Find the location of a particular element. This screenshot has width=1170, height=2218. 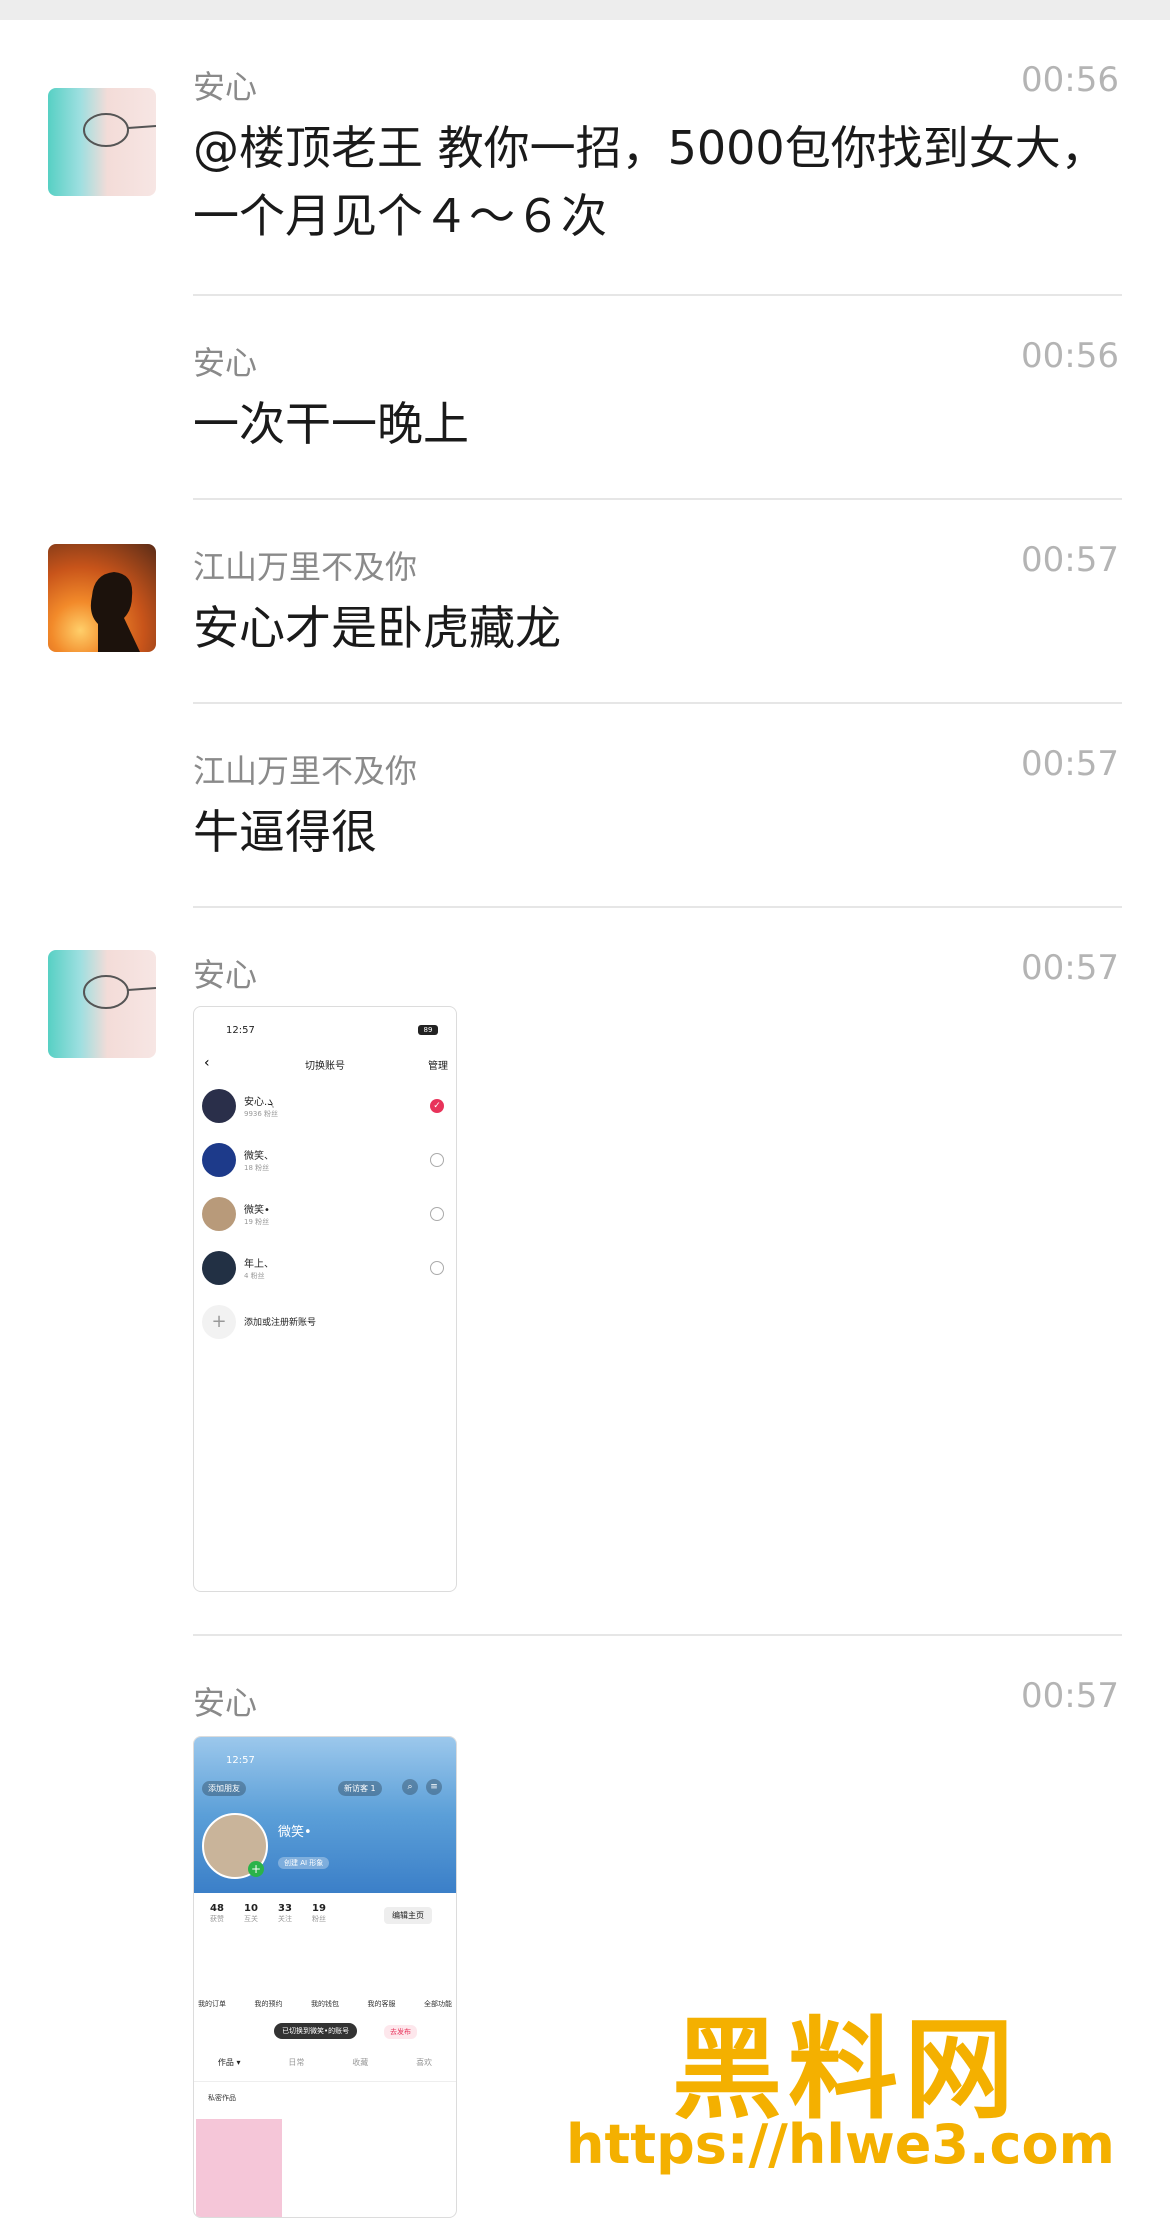

menu-icon: ≡ is located at coordinates (434, 1787).